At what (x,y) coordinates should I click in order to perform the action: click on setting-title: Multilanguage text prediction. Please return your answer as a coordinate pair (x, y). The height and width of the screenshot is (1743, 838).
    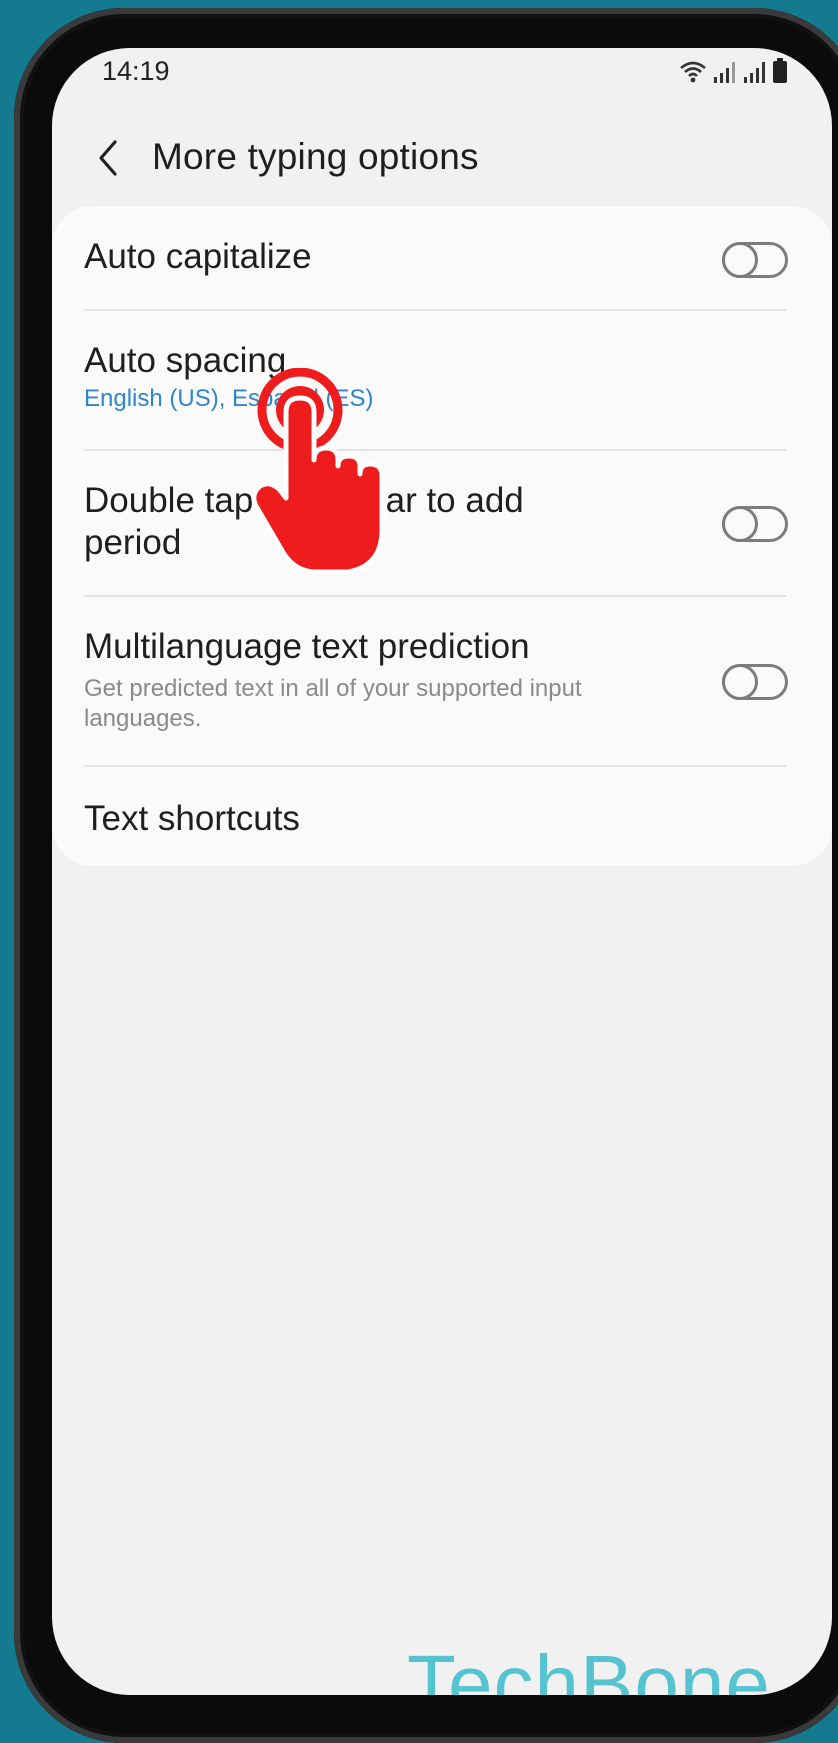
    Looking at the image, I should click on (307, 646).